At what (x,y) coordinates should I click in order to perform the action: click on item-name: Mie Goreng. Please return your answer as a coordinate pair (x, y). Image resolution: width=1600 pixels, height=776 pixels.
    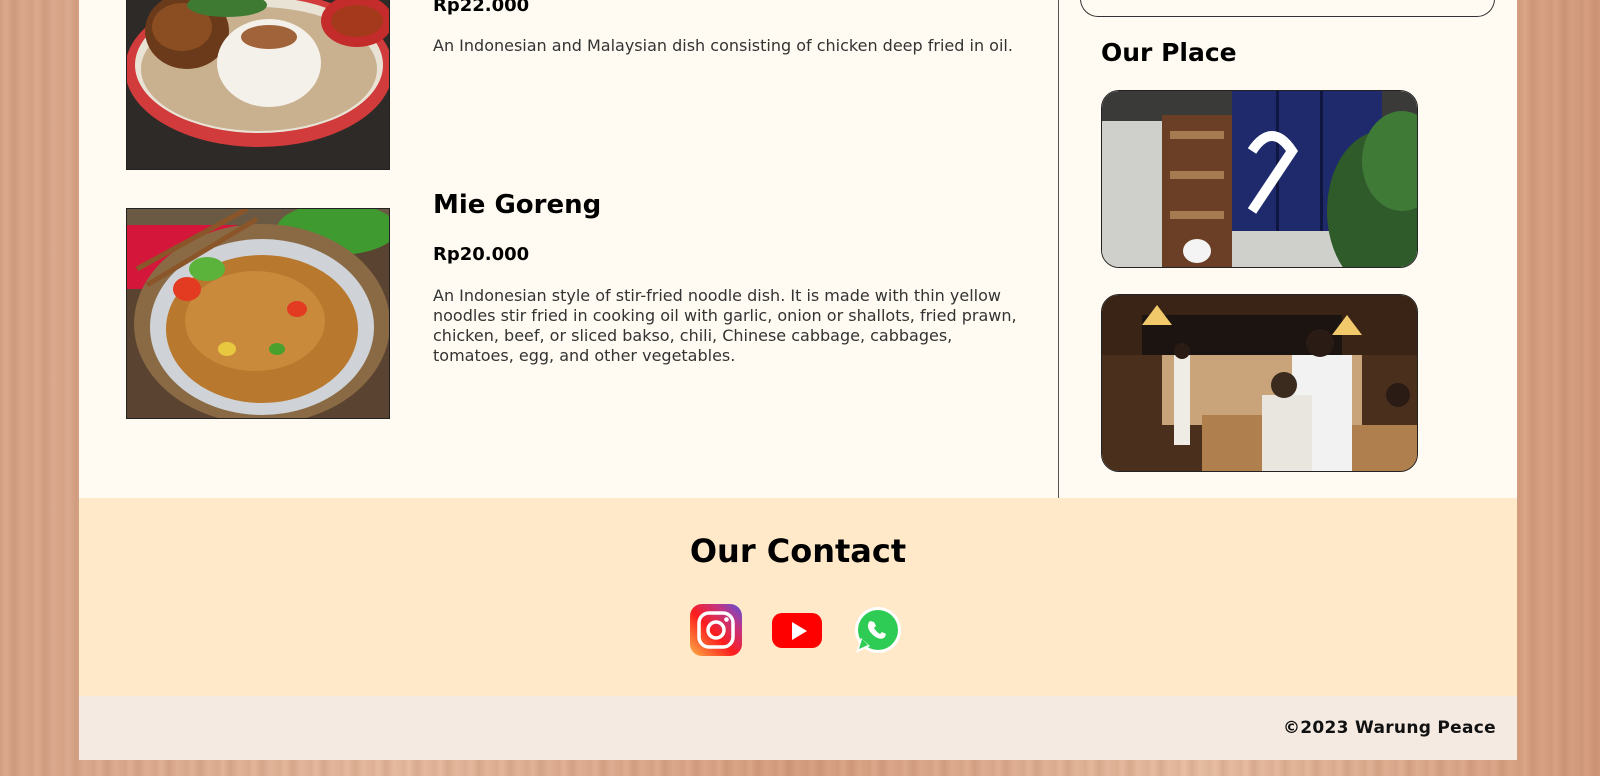
    Looking at the image, I should click on (517, 205).